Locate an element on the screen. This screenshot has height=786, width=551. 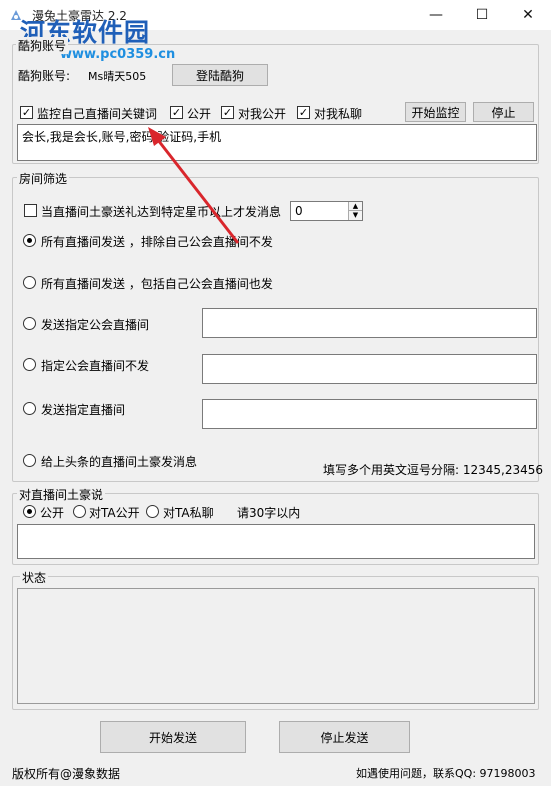
status-log is located at coordinates (276, 646).